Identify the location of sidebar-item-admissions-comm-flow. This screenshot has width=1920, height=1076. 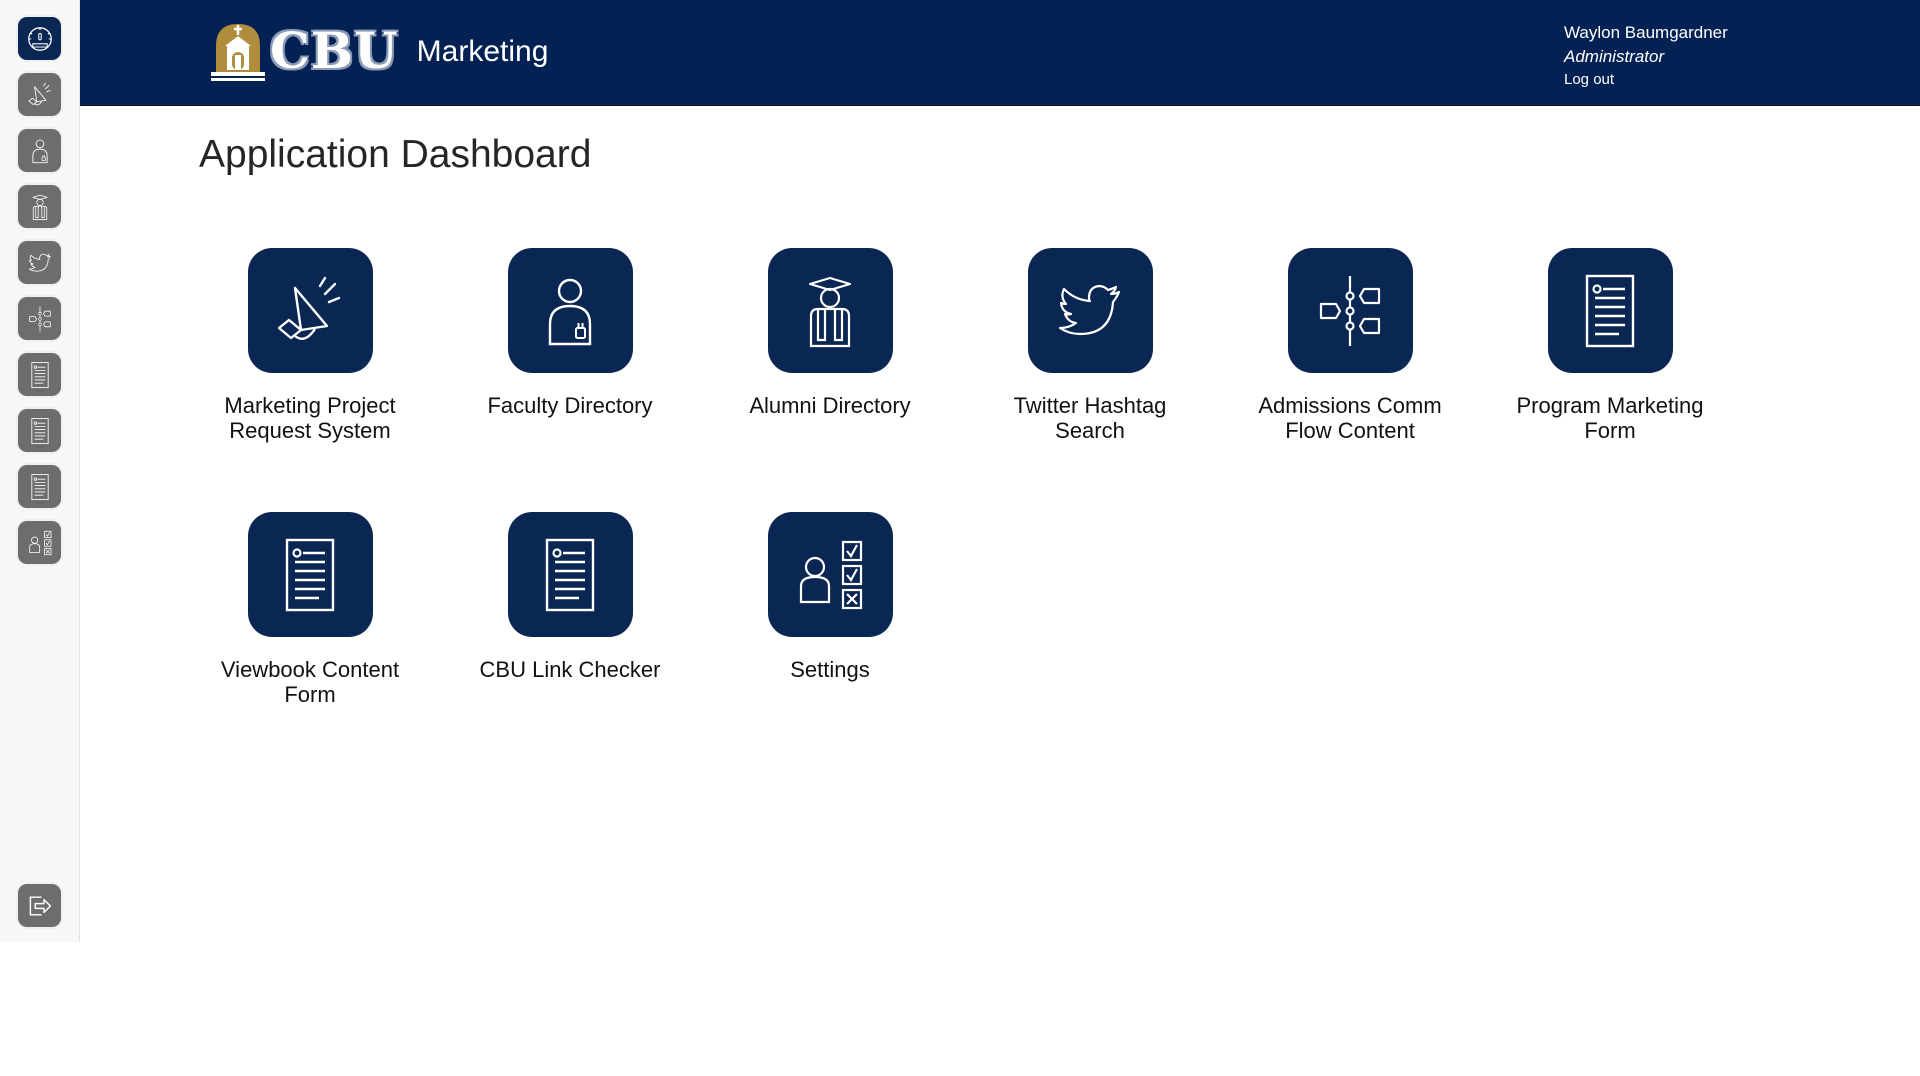
(39, 318).